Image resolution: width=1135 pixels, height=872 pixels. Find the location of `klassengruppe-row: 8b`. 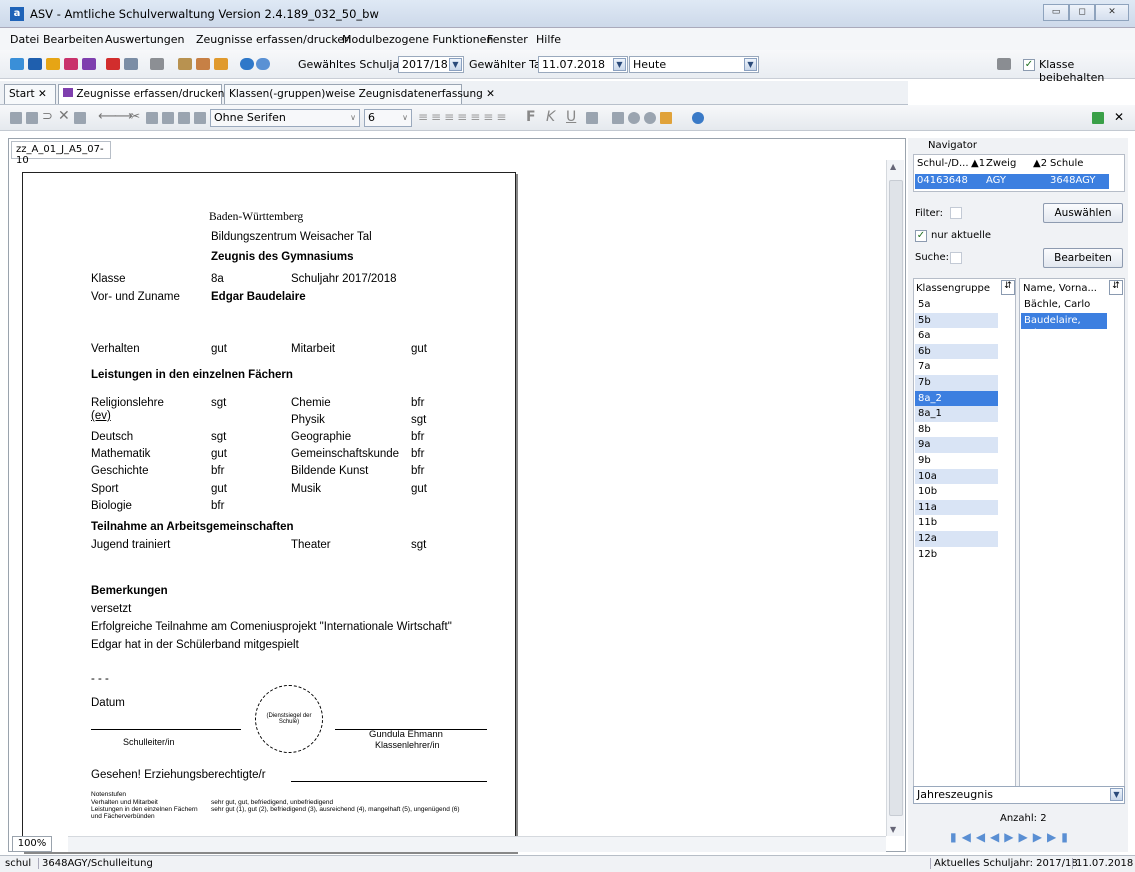

klassengruppe-row: 8b is located at coordinates (956, 430).